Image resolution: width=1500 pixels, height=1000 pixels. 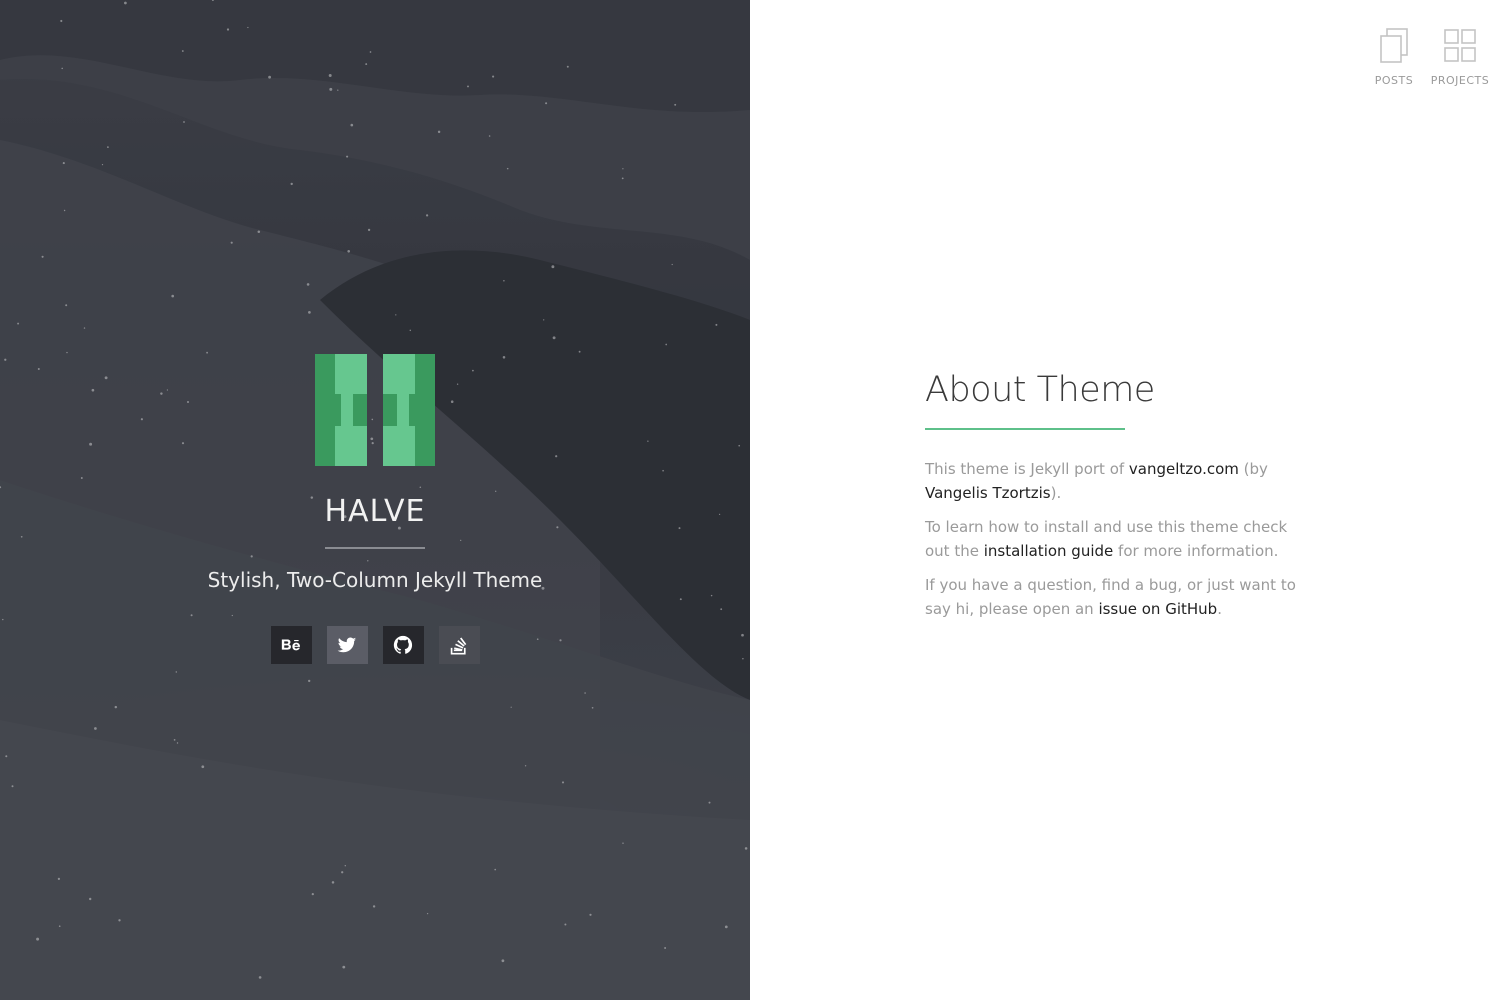 What do you see at coordinates (1460, 80) in the screenshot?
I see `nav-projects-label: PROJECTS` at bounding box center [1460, 80].